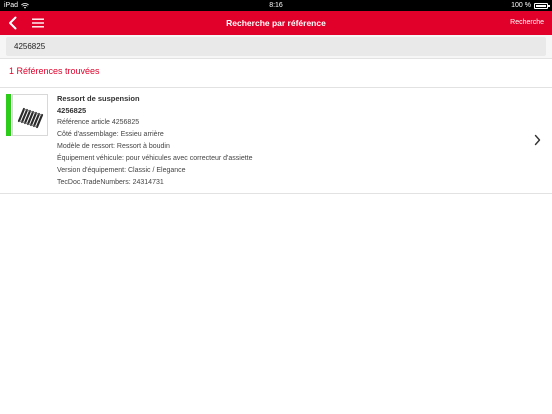 The height and width of the screenshot is (414, 552). I want to click on battery-level: 100 %, so click(521, 5).